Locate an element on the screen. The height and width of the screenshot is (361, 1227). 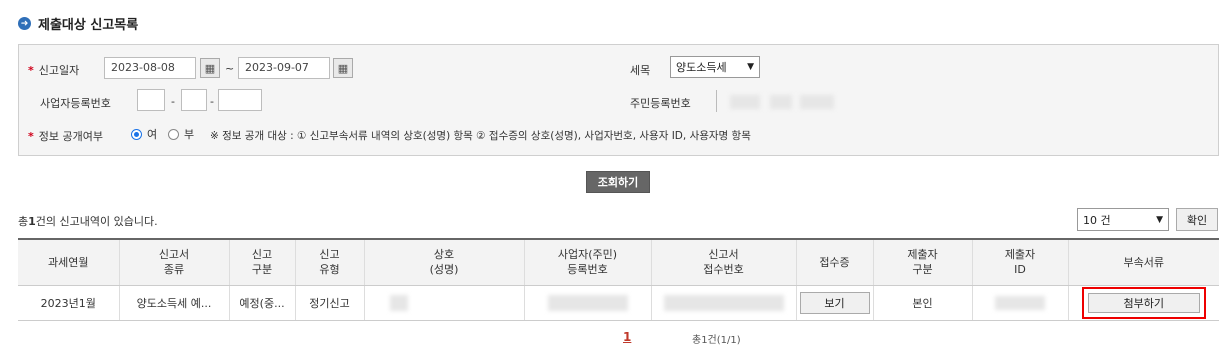
arrow-circle-icon: ➜ is located at coordinates (24, 23).